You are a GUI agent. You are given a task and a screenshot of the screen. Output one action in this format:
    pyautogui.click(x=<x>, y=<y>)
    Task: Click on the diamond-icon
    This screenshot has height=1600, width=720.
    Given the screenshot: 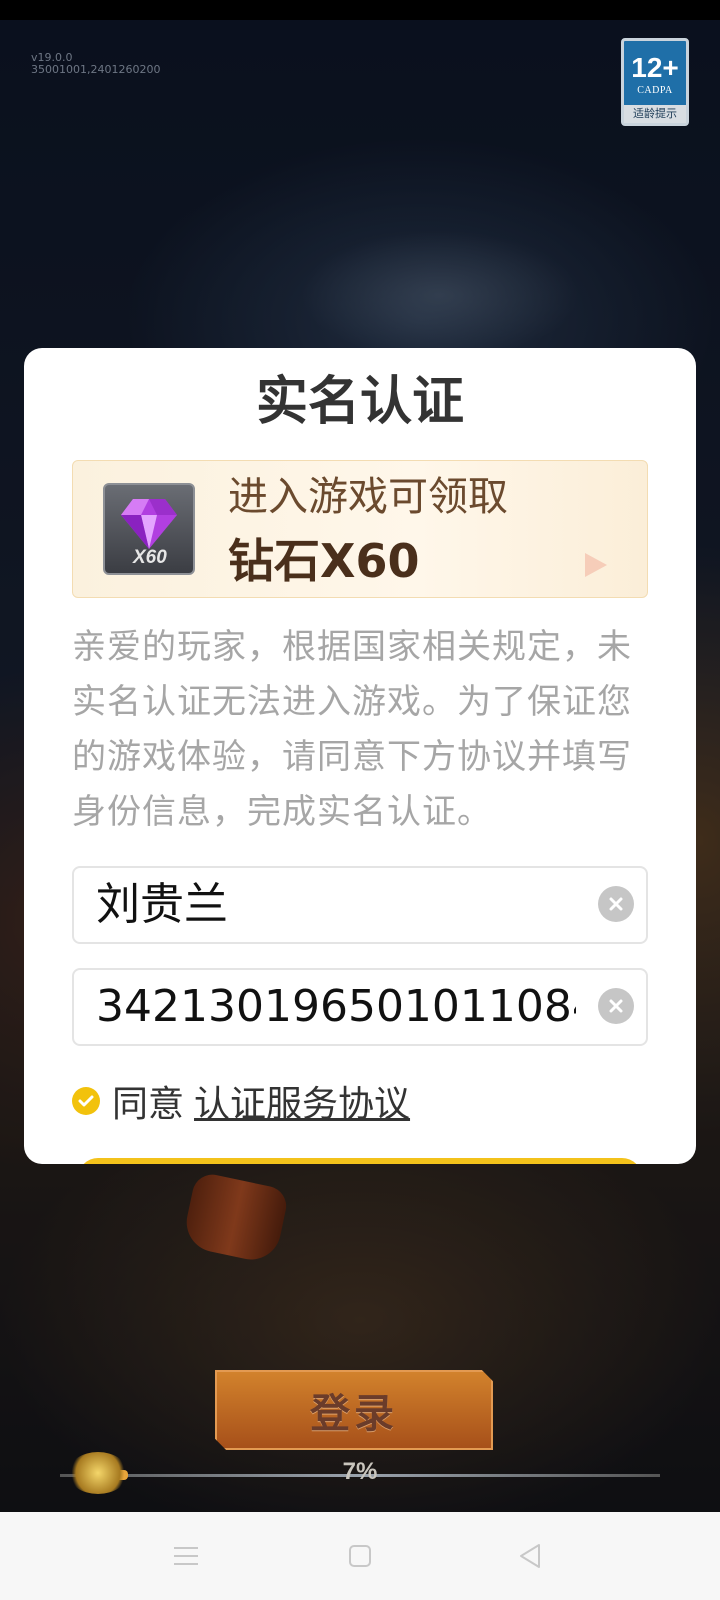 What is the action you would take?
    pyautogui.click(x=149, y=524)
    